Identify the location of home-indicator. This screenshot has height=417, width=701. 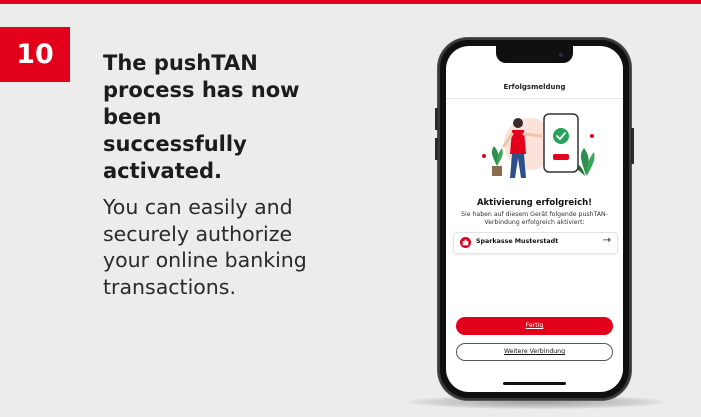
(534, 383).